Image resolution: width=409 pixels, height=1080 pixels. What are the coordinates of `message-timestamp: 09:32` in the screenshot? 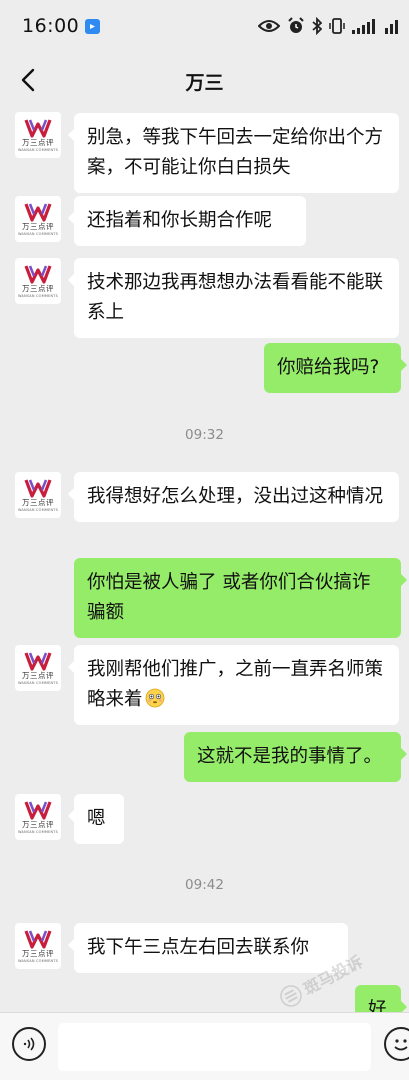 It's located at (204, 435).